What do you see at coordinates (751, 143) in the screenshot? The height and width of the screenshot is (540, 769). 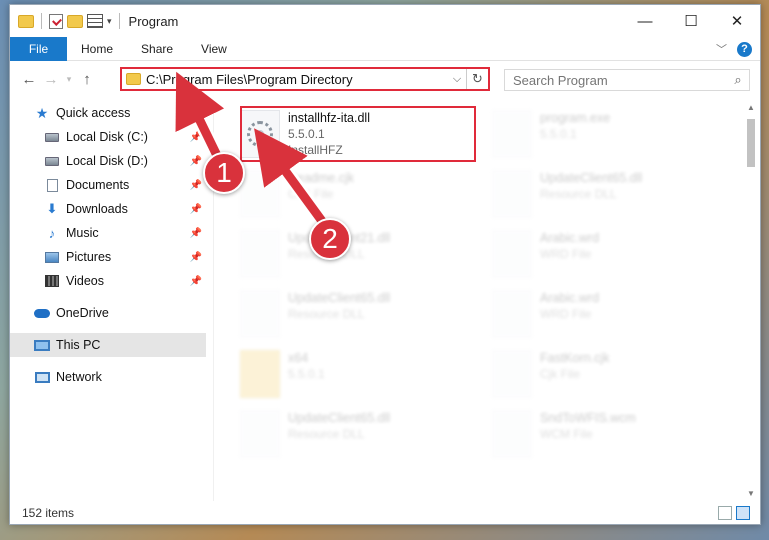 I see `scroll-thumb` at bounding box center [751, 143].